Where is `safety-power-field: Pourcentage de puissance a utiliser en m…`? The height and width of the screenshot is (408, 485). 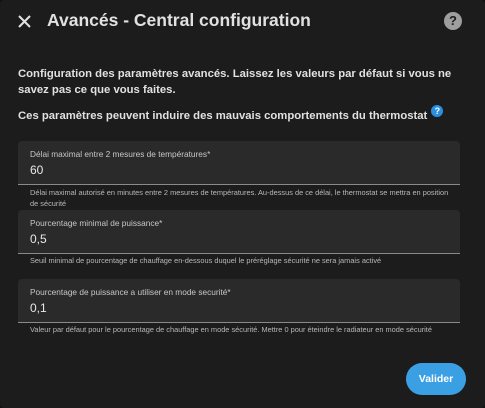
safety-power-field: Pourcentage de puissance a utiliser en m… is located at coordinates (239, 301).